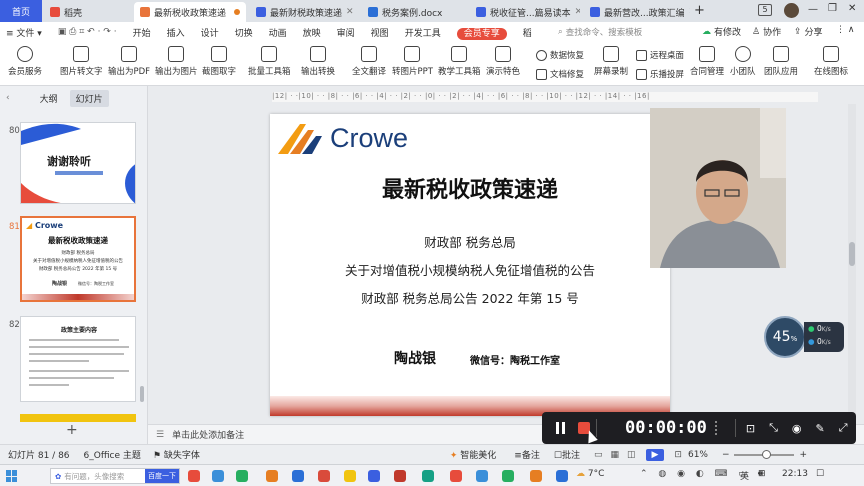  I want to click on ime-indicator: 英, so click(744, 475).